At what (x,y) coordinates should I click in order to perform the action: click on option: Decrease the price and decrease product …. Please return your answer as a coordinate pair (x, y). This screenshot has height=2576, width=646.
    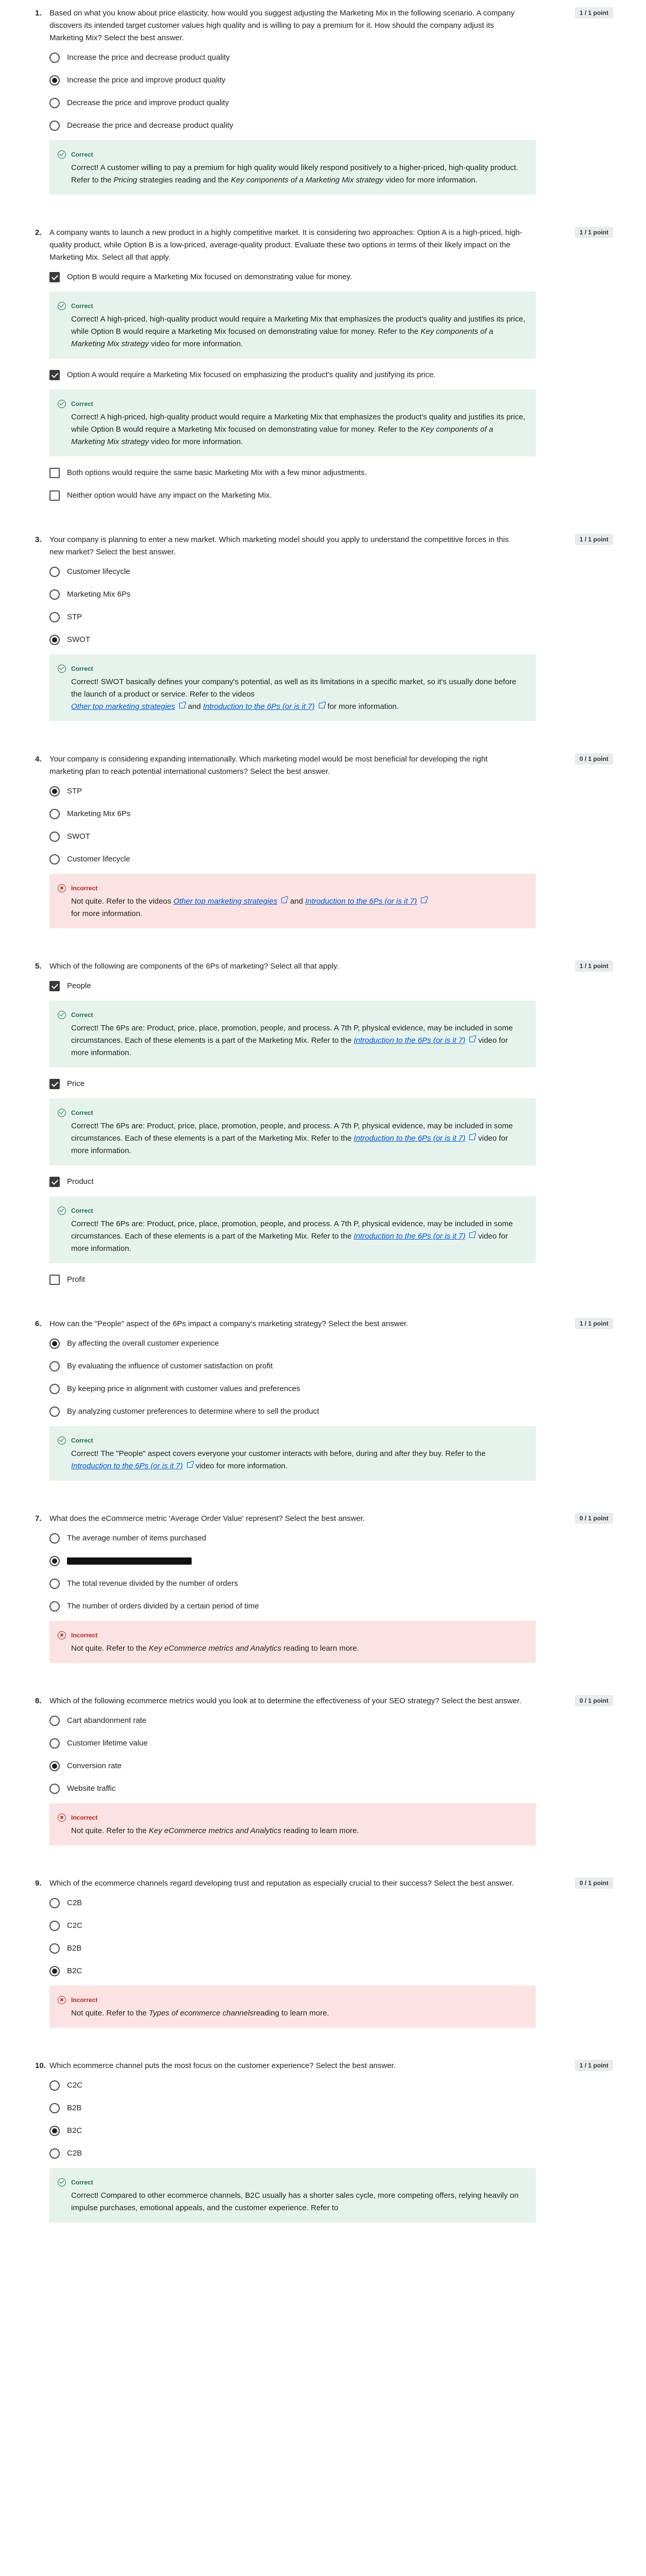
    Looking at the image, I should click on (331, 126).